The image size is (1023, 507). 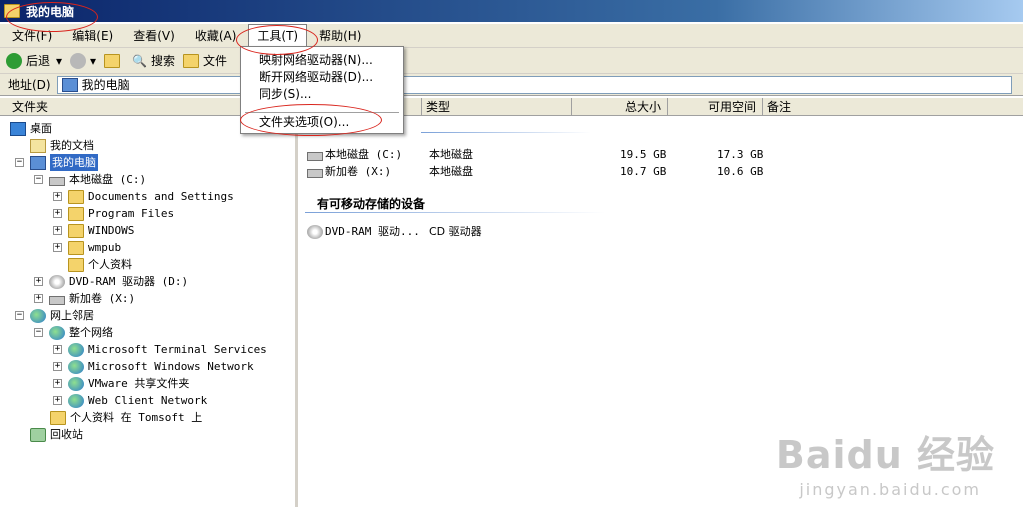 I want to click on network-icon, so click(x=38, y=315).